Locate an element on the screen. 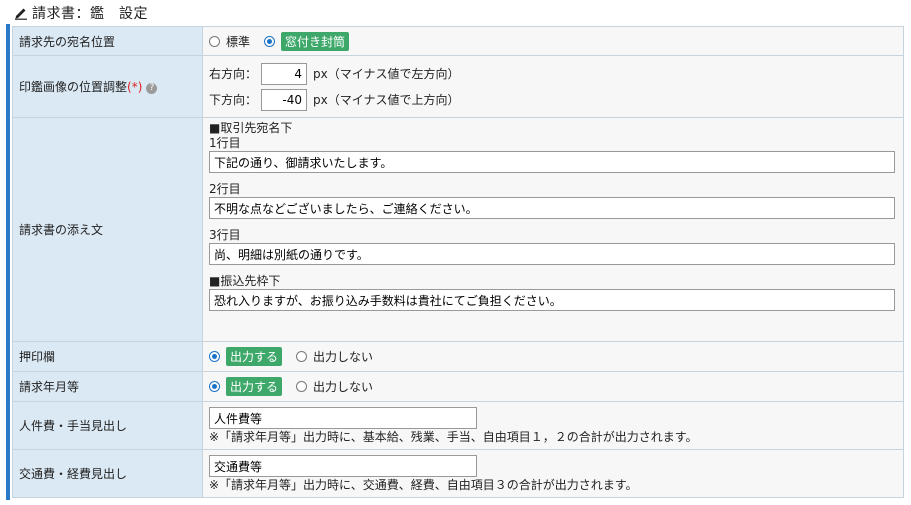 Image resolution: width=911 pixels, height=505 pixels. personnel-heading-label: 人件費・手当見出し is located at coordinates (107, 425).